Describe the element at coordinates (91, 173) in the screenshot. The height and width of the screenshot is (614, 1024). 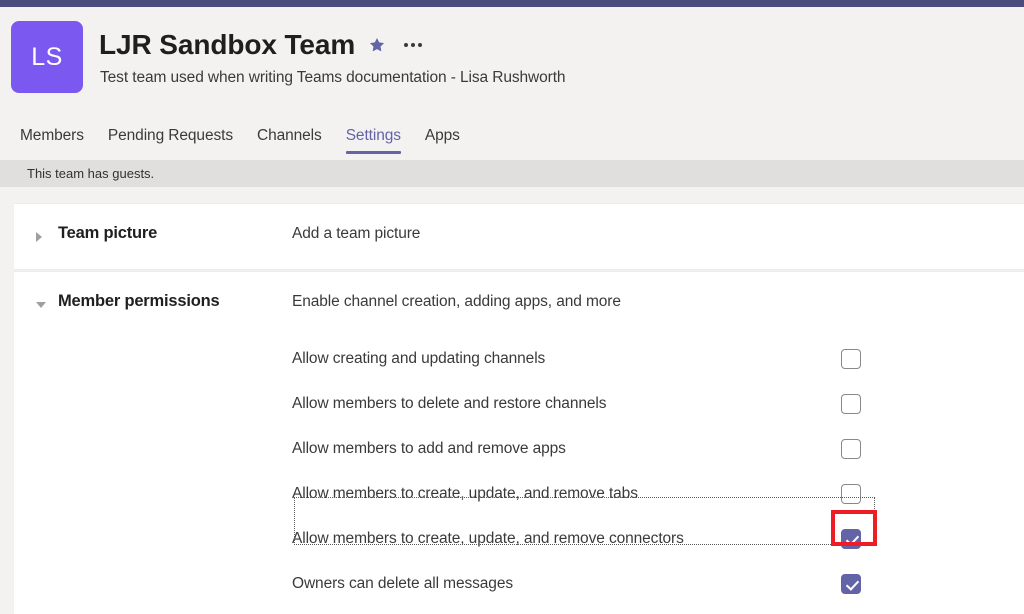
I see `guest-banner-text: This team has guests.` at that location.